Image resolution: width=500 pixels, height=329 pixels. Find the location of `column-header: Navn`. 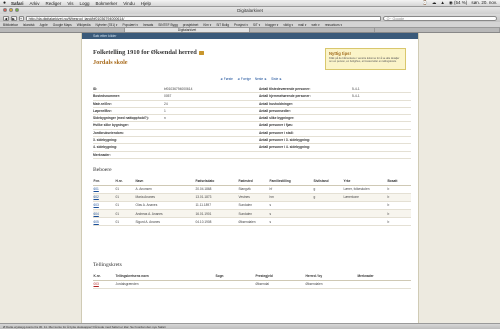

column-header: Navn is located at coordinates (165, 182).